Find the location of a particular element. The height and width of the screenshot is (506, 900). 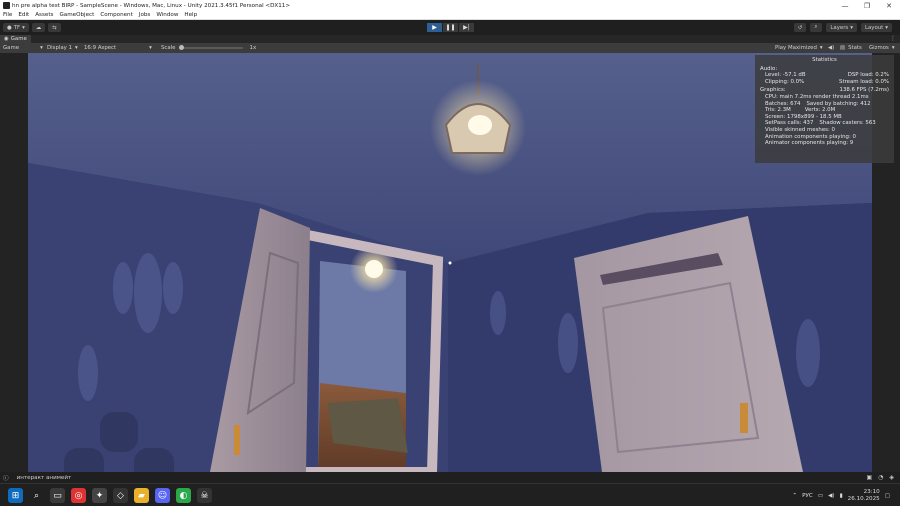

clock: 23:10 26.10.2025 is located at coordinates (864, 496).